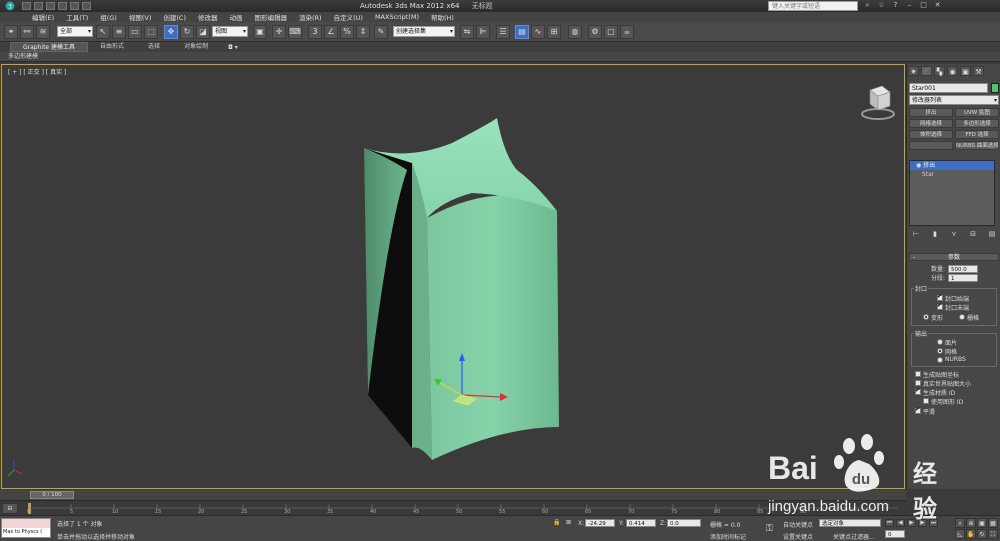 This screenshot has height=541, width=1000. What do you see at coordinates (798, 536) in the screenshot?
I see `set-key-button: 设置关键点` at bounding box center [798, 536].